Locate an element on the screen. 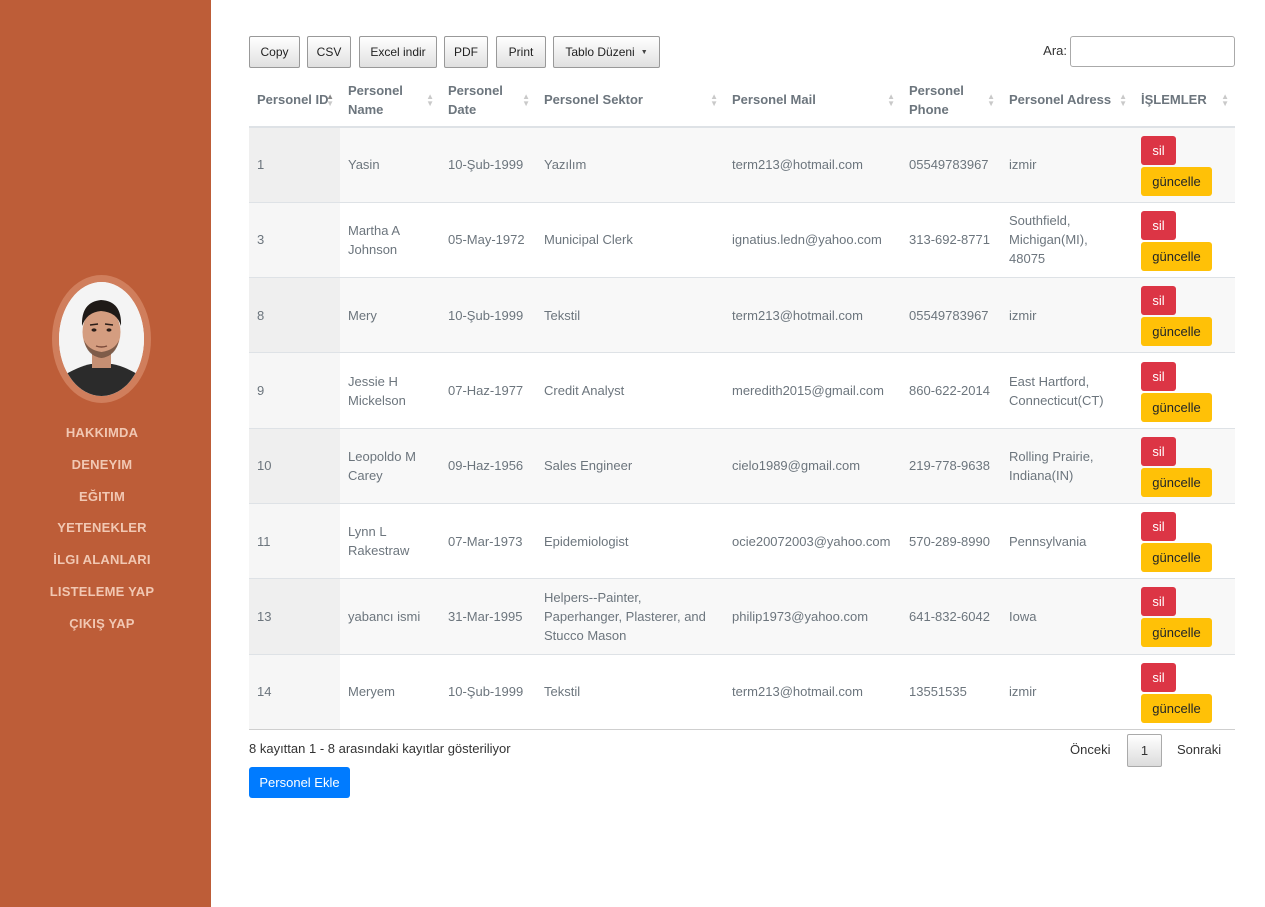 Image resolution: width=1265 pixels, height=907 pixels. column-header-label: Personel ID is located at coordinates (293, 99).